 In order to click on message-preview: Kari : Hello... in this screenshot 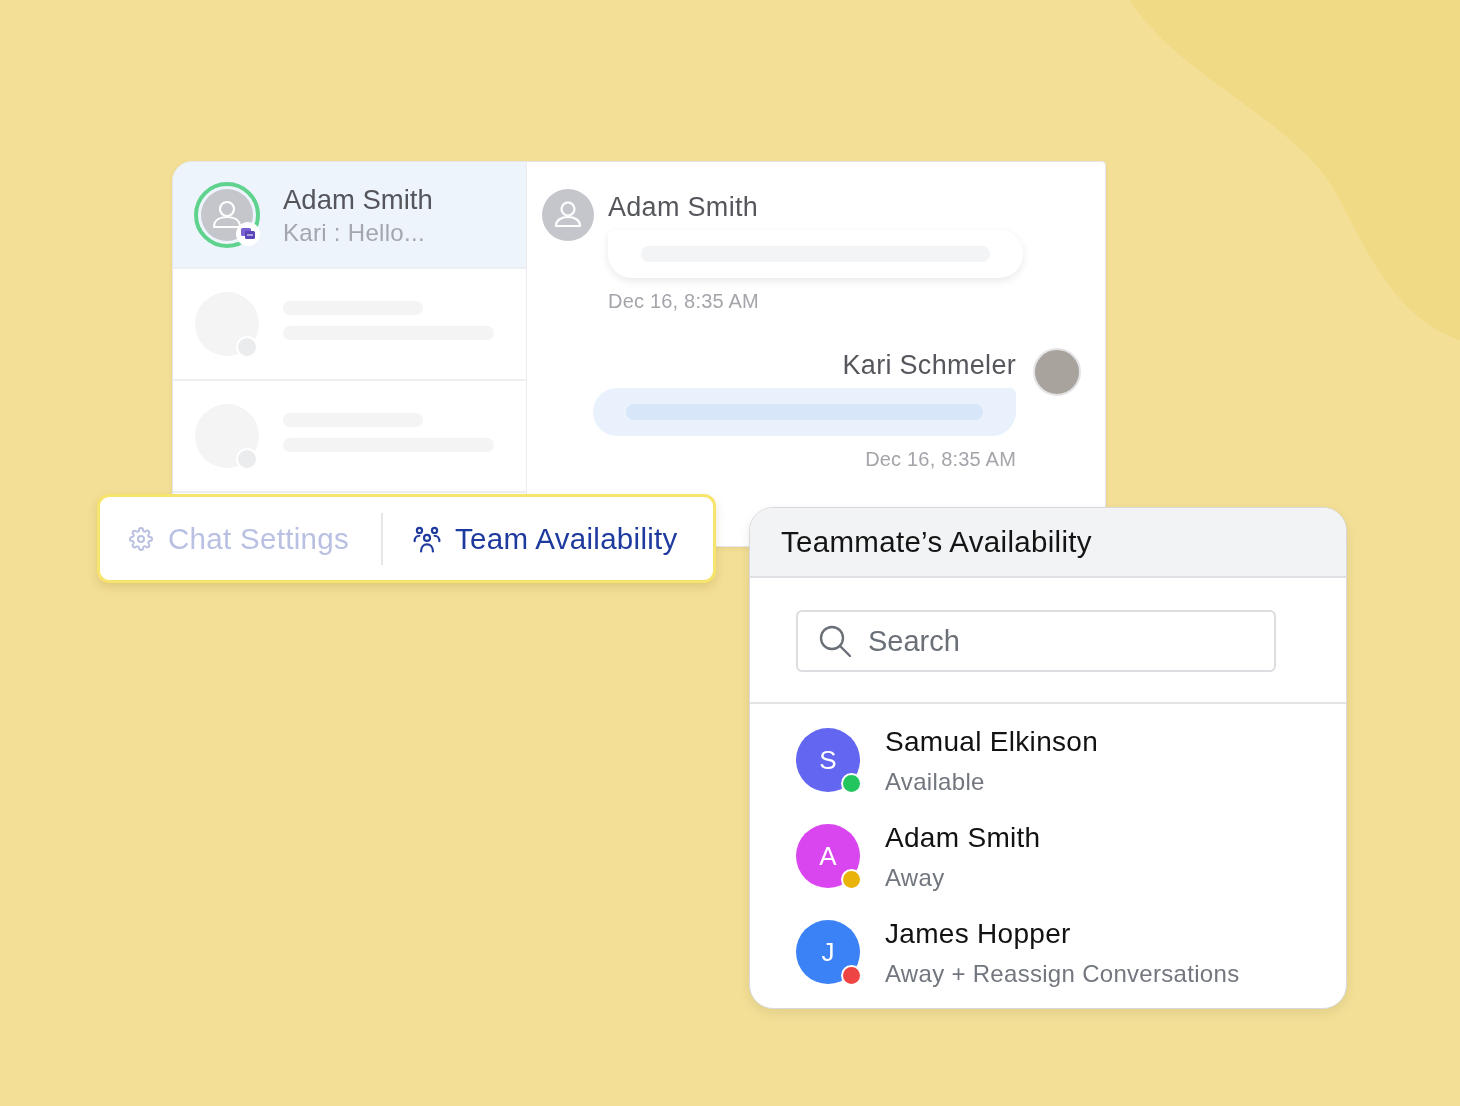, I will do `click(354, 232)`.